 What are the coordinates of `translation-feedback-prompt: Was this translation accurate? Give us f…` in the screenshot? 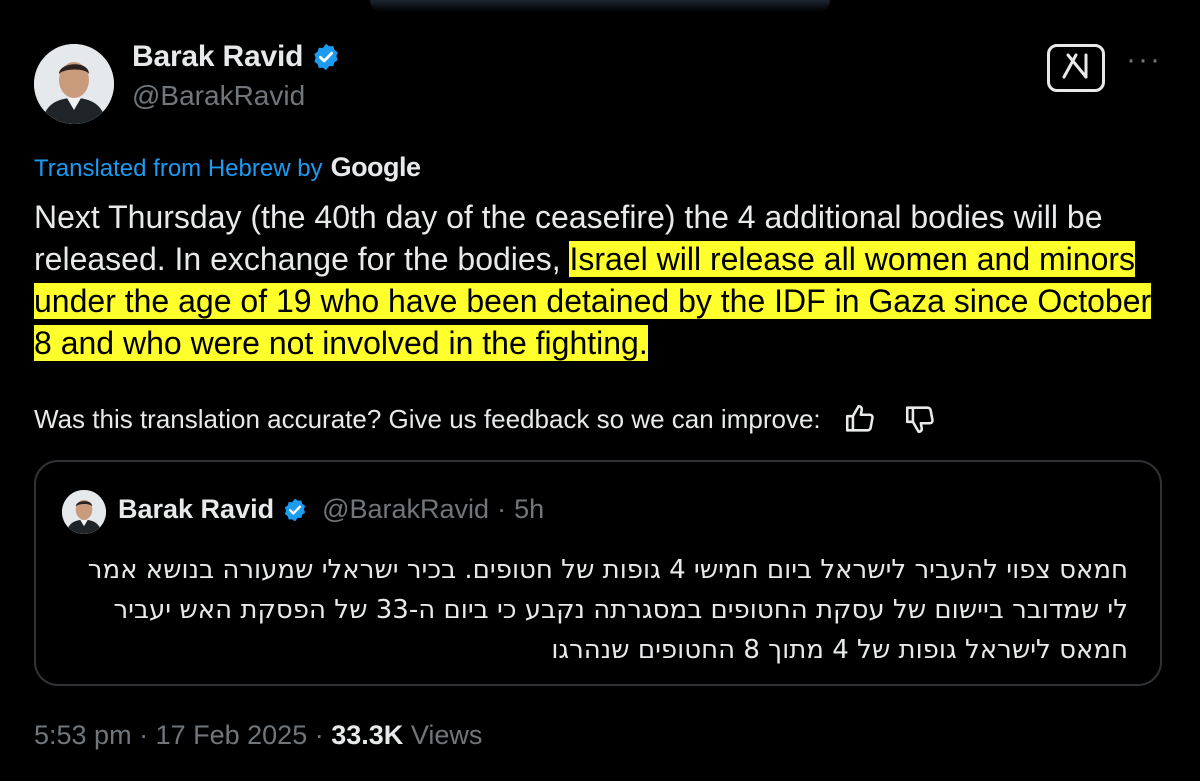 It's located at (427, 418).